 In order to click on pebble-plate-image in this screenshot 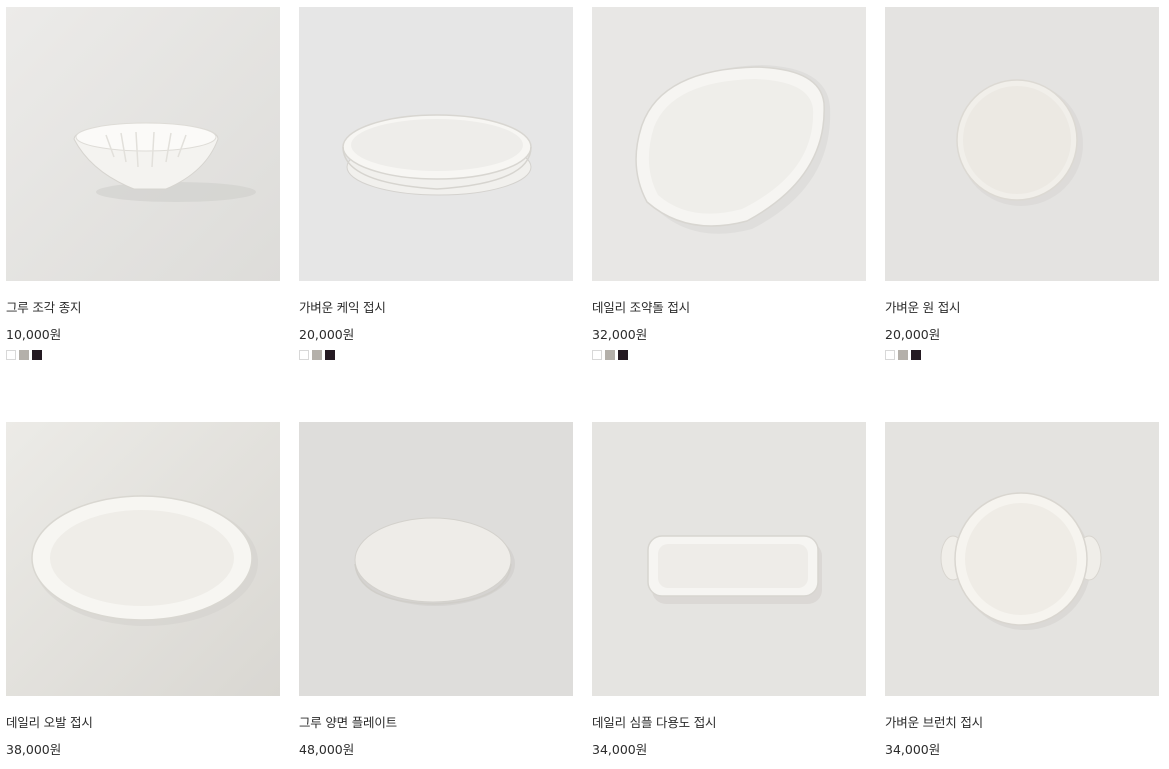, I will do `click(729, 144)`.